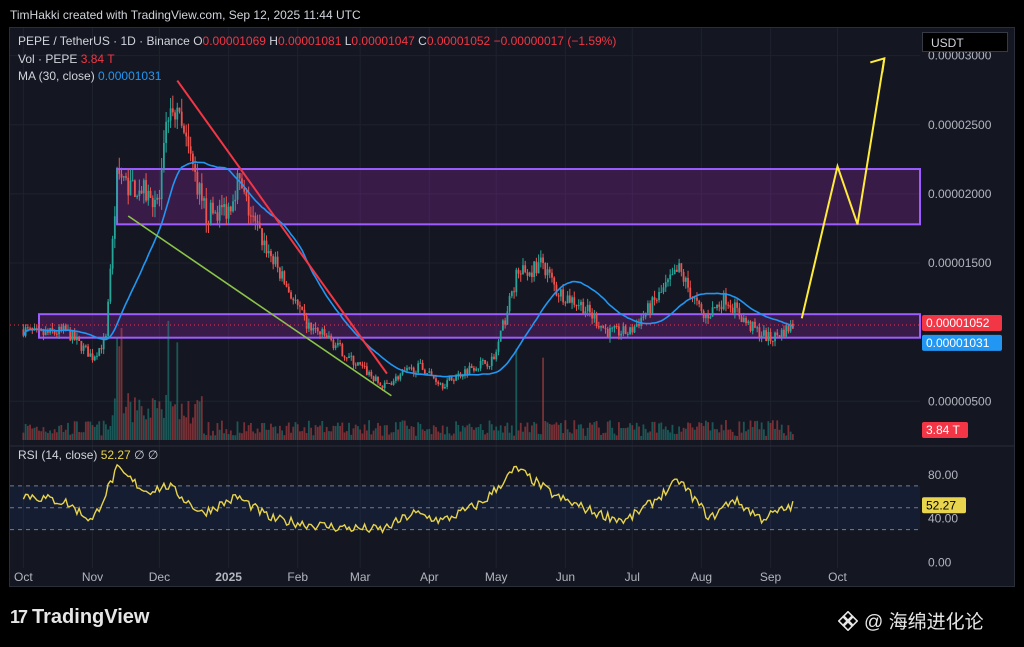  Describe the element at coordinates (943, 430) in the screenshot. I see `volume-badge-text: 3.84 T` at that location.